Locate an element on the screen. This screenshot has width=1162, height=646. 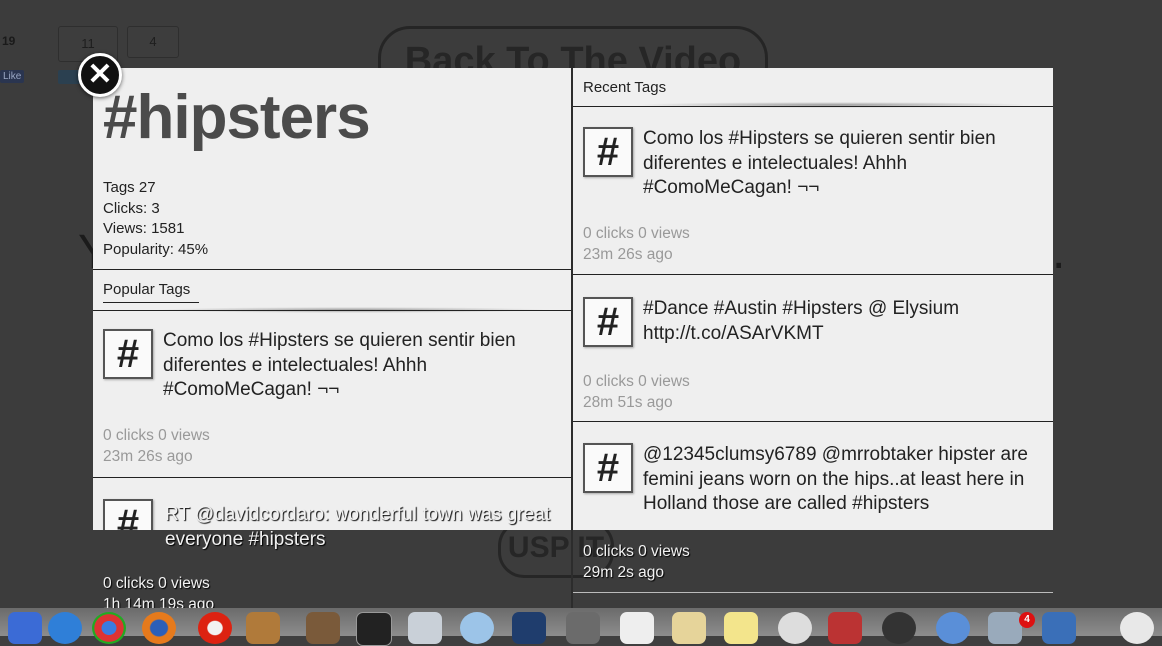
edit-icon is located at coordinates (1059, 628).